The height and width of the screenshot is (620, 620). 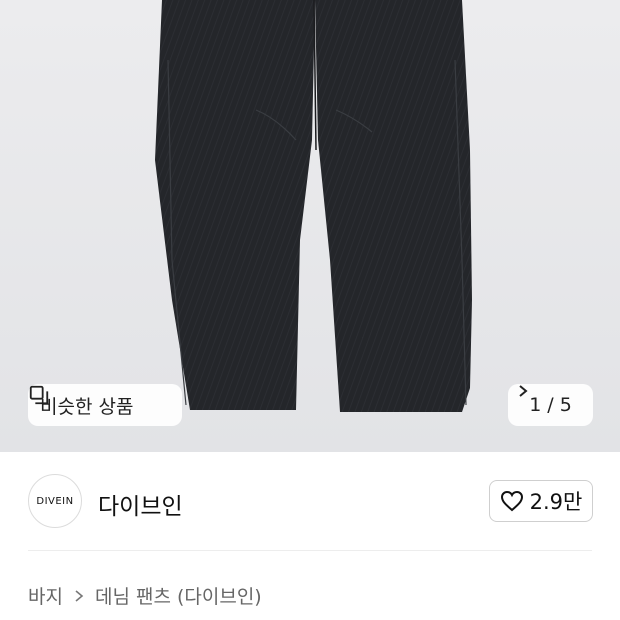 I want to click on image-current-index: 1, so click(x=535, y=405).